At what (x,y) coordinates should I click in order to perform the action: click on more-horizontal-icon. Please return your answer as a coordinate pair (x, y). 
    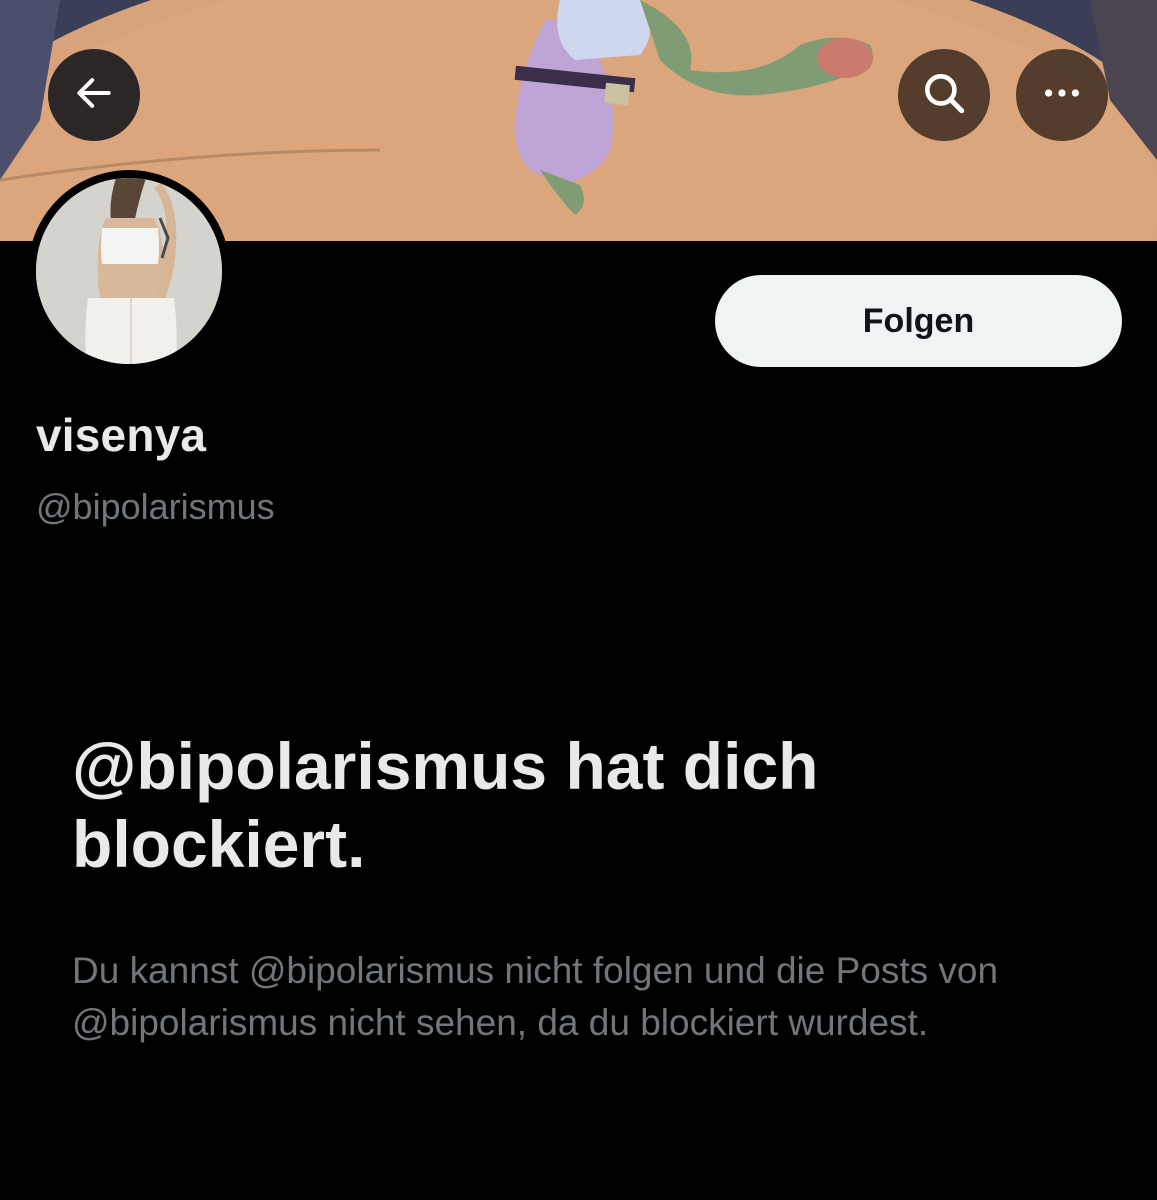
    Looking at the image, I should click on (1062, 95).